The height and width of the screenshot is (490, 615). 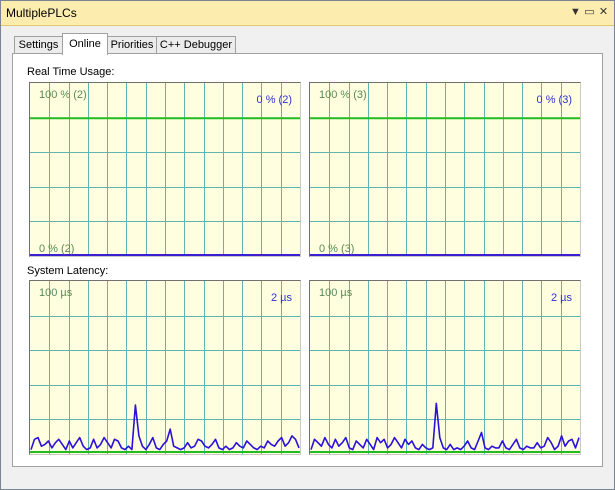 What do you see at coordinates (196, 45) in the screenshot?
I see `tab-cpp-debugger: C++ Debugger` at bounding box center [196, 45].